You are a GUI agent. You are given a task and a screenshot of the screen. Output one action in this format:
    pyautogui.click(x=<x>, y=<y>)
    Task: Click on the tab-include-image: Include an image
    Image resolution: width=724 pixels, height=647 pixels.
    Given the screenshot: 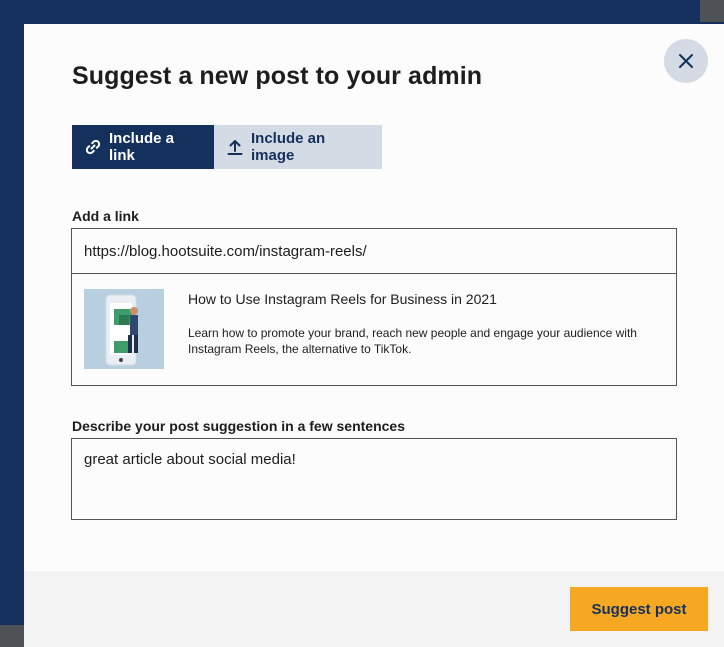 What is the action you would take?
    pyautogui.click(x=298, y=147)
    